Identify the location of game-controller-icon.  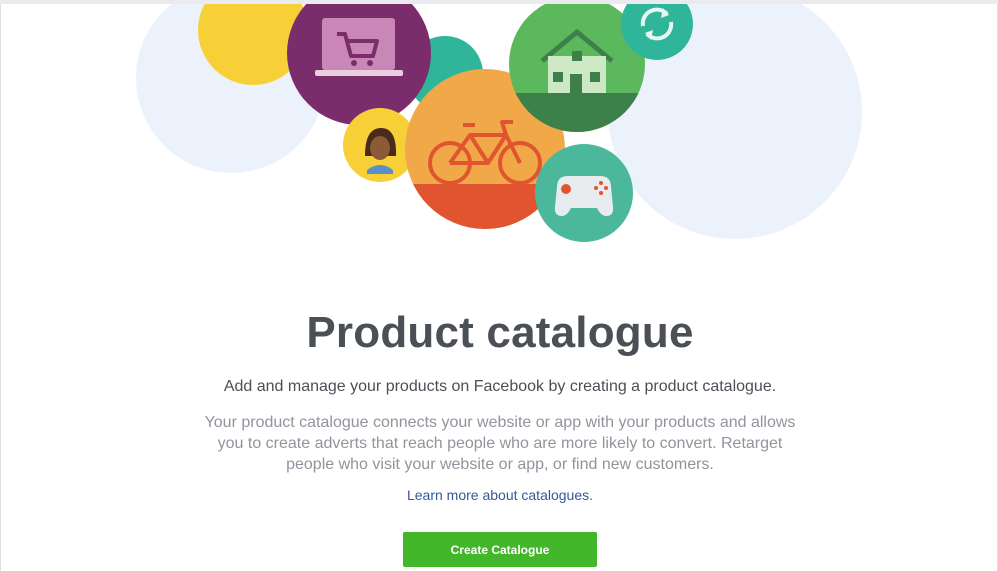
(584, 193).